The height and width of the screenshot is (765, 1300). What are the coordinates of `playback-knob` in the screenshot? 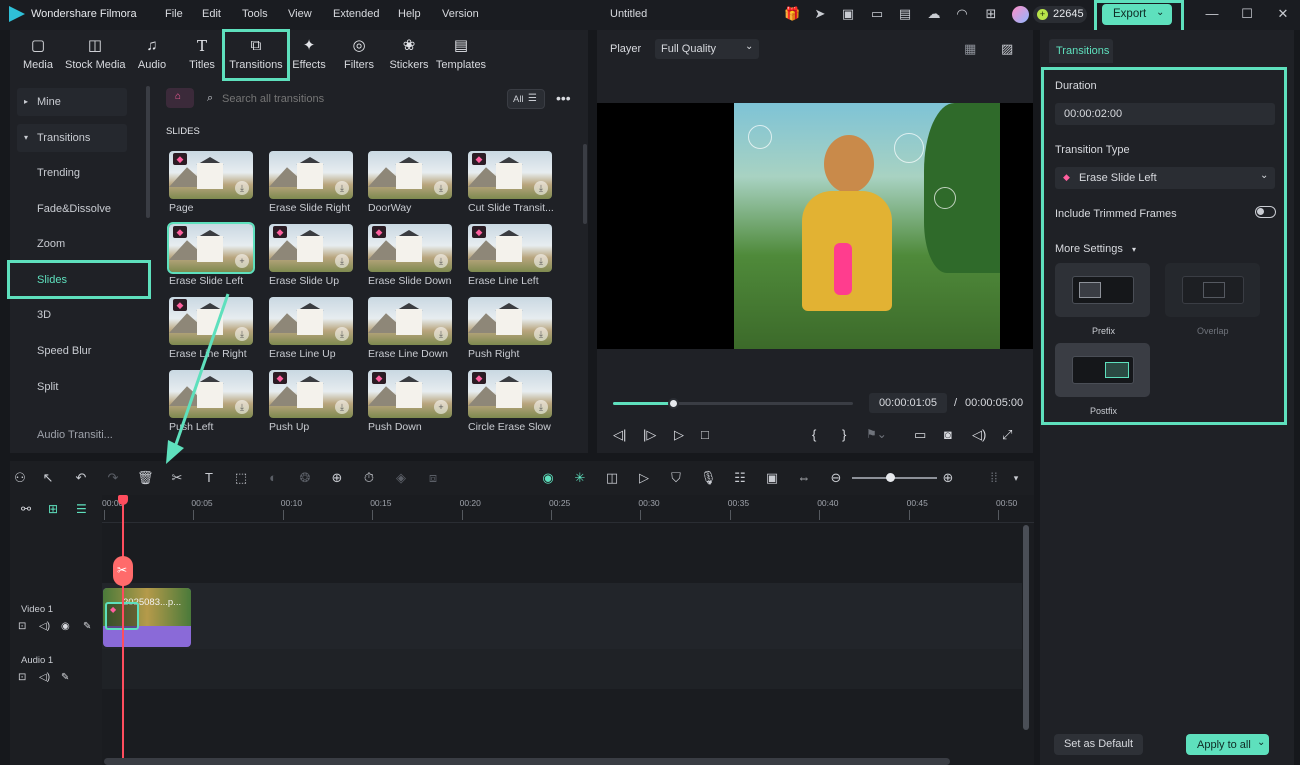 It's located at (673, 403).